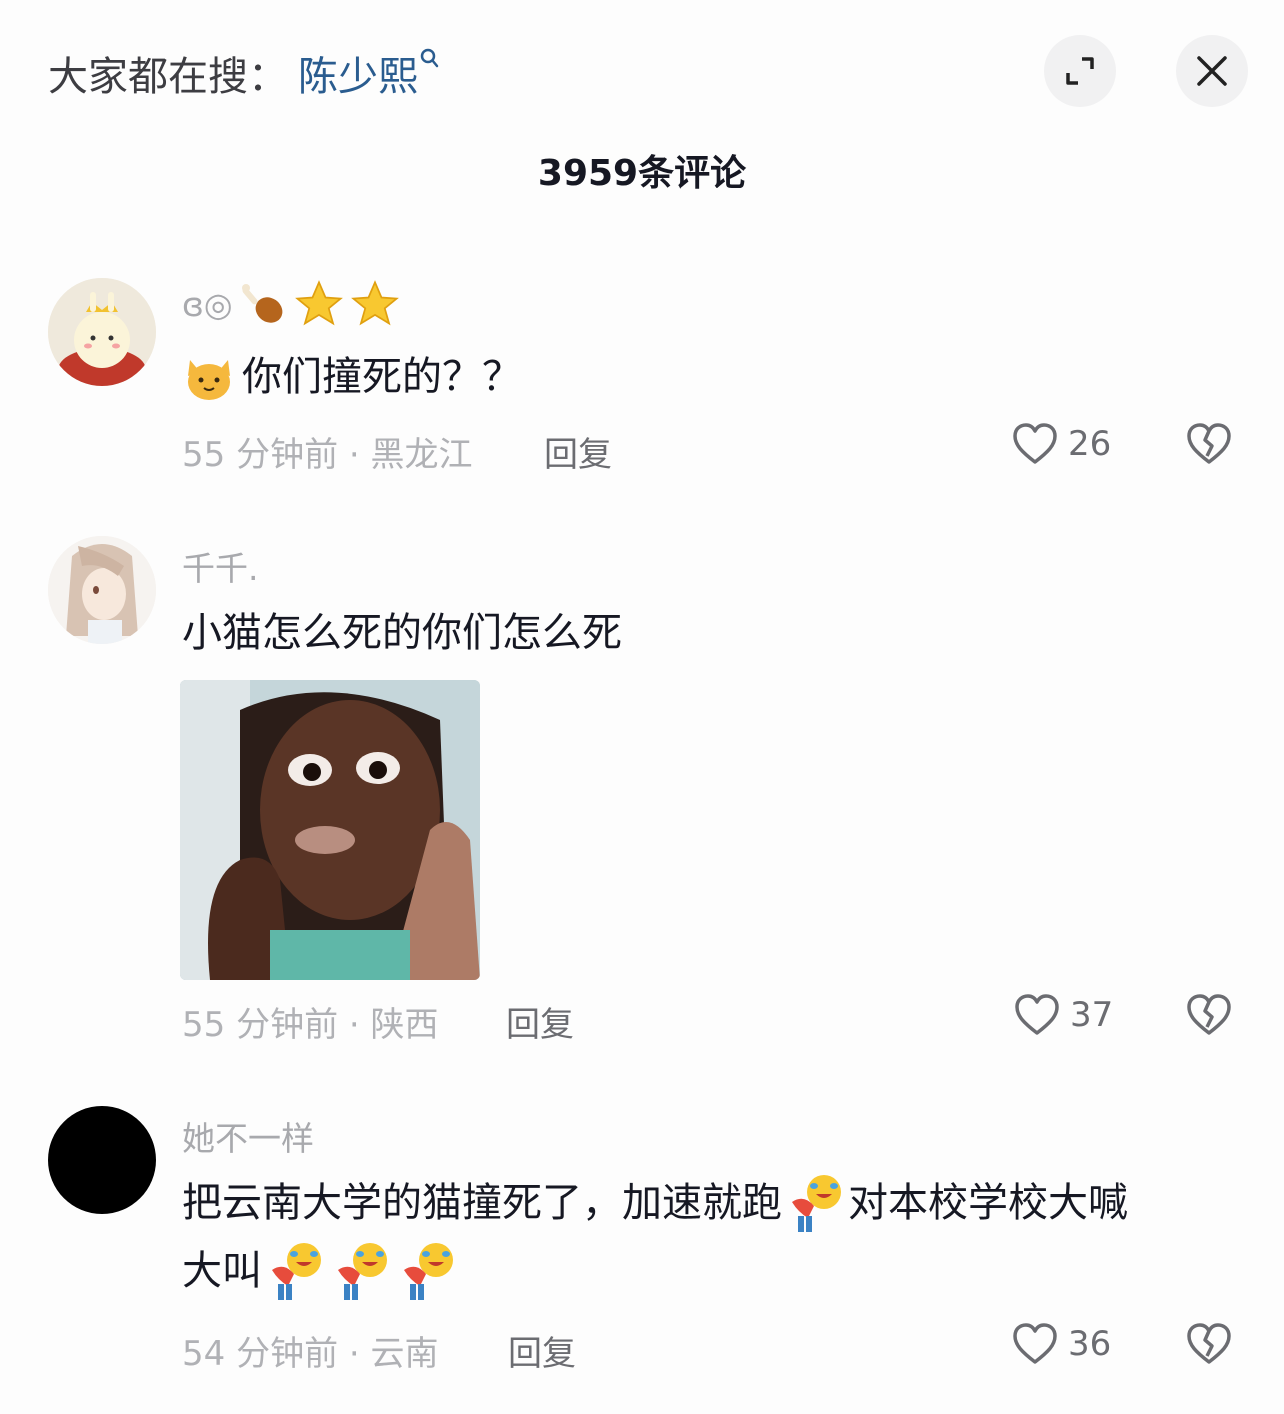 This screenshot has width=1284, height=1414. I want to click on comment-header: ɞ◎, so click(291, 304).